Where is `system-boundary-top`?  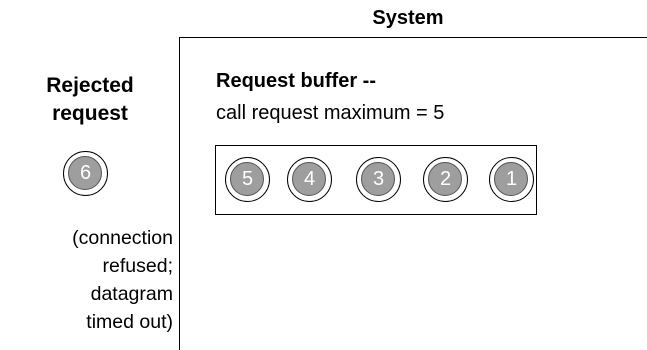 system-boundary-top is located at coordinates (413, 37).